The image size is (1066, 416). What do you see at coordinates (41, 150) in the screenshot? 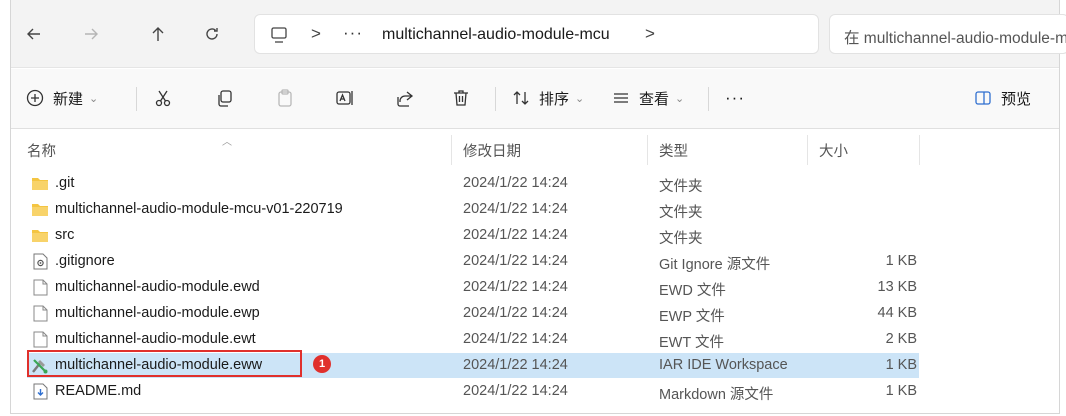
I see `column-header-name: 名称` at bounding box center [41, 150].